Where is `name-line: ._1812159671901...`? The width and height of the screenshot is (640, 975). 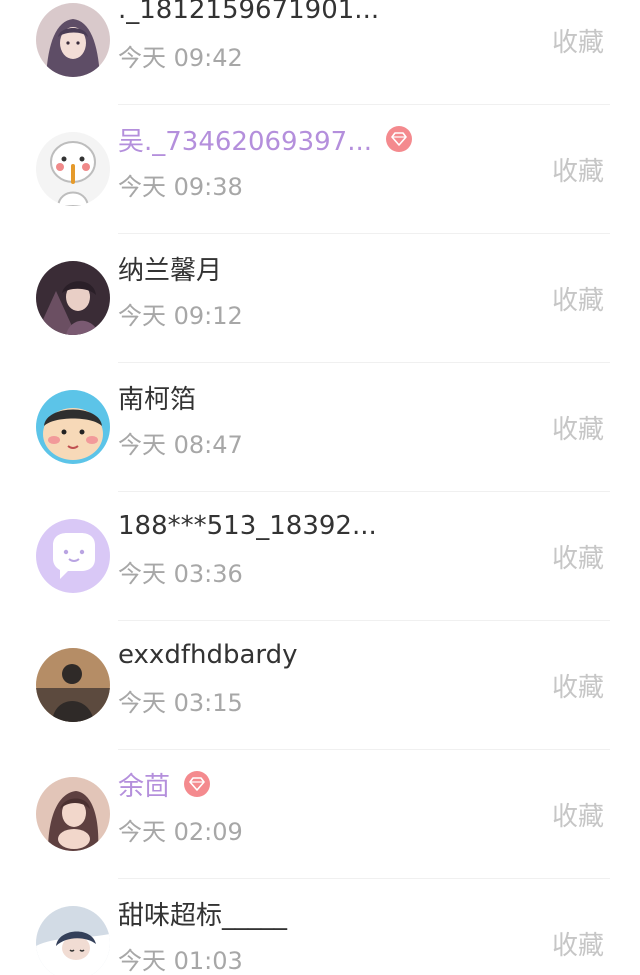
name-line: ._1812159671901... is located at coordinates (248, 14).